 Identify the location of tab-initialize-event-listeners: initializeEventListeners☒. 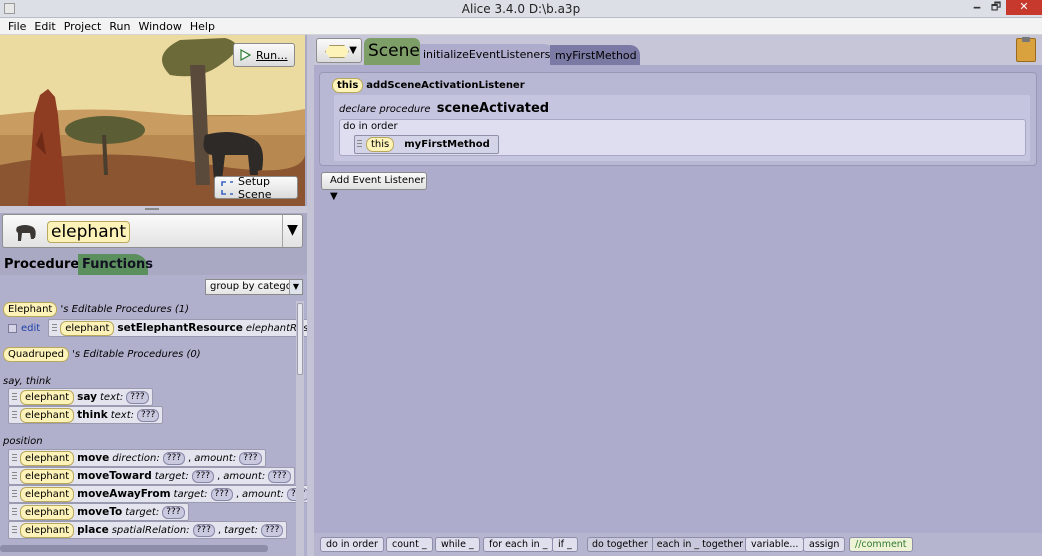
(490, 54).